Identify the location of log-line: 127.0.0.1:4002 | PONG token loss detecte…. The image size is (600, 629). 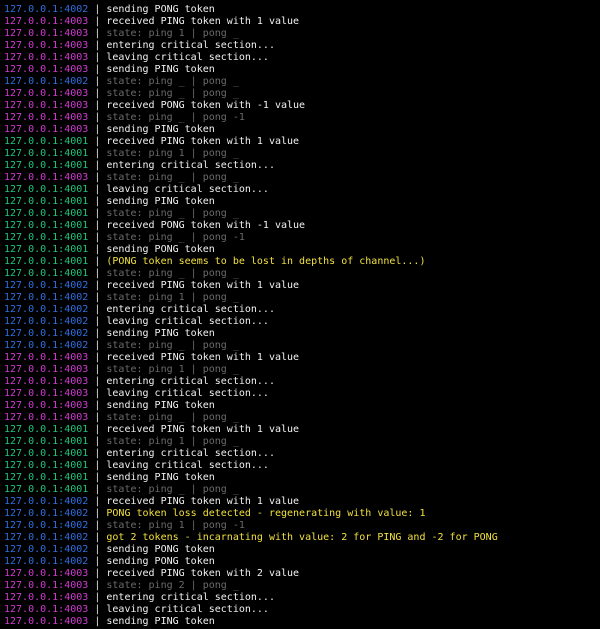
(302, 514).